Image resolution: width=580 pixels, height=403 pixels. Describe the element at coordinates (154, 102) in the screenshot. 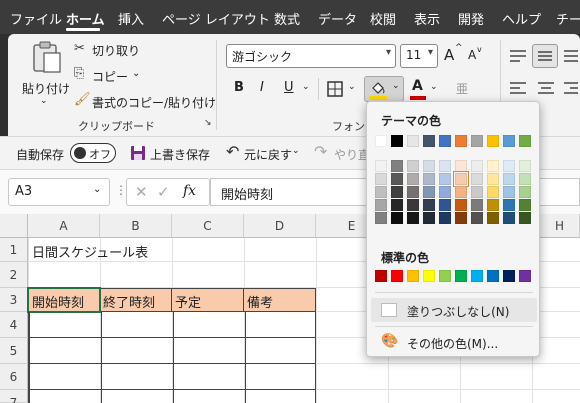

I see `format-painter-button: 書式のコピー/貼り付け` at that location.